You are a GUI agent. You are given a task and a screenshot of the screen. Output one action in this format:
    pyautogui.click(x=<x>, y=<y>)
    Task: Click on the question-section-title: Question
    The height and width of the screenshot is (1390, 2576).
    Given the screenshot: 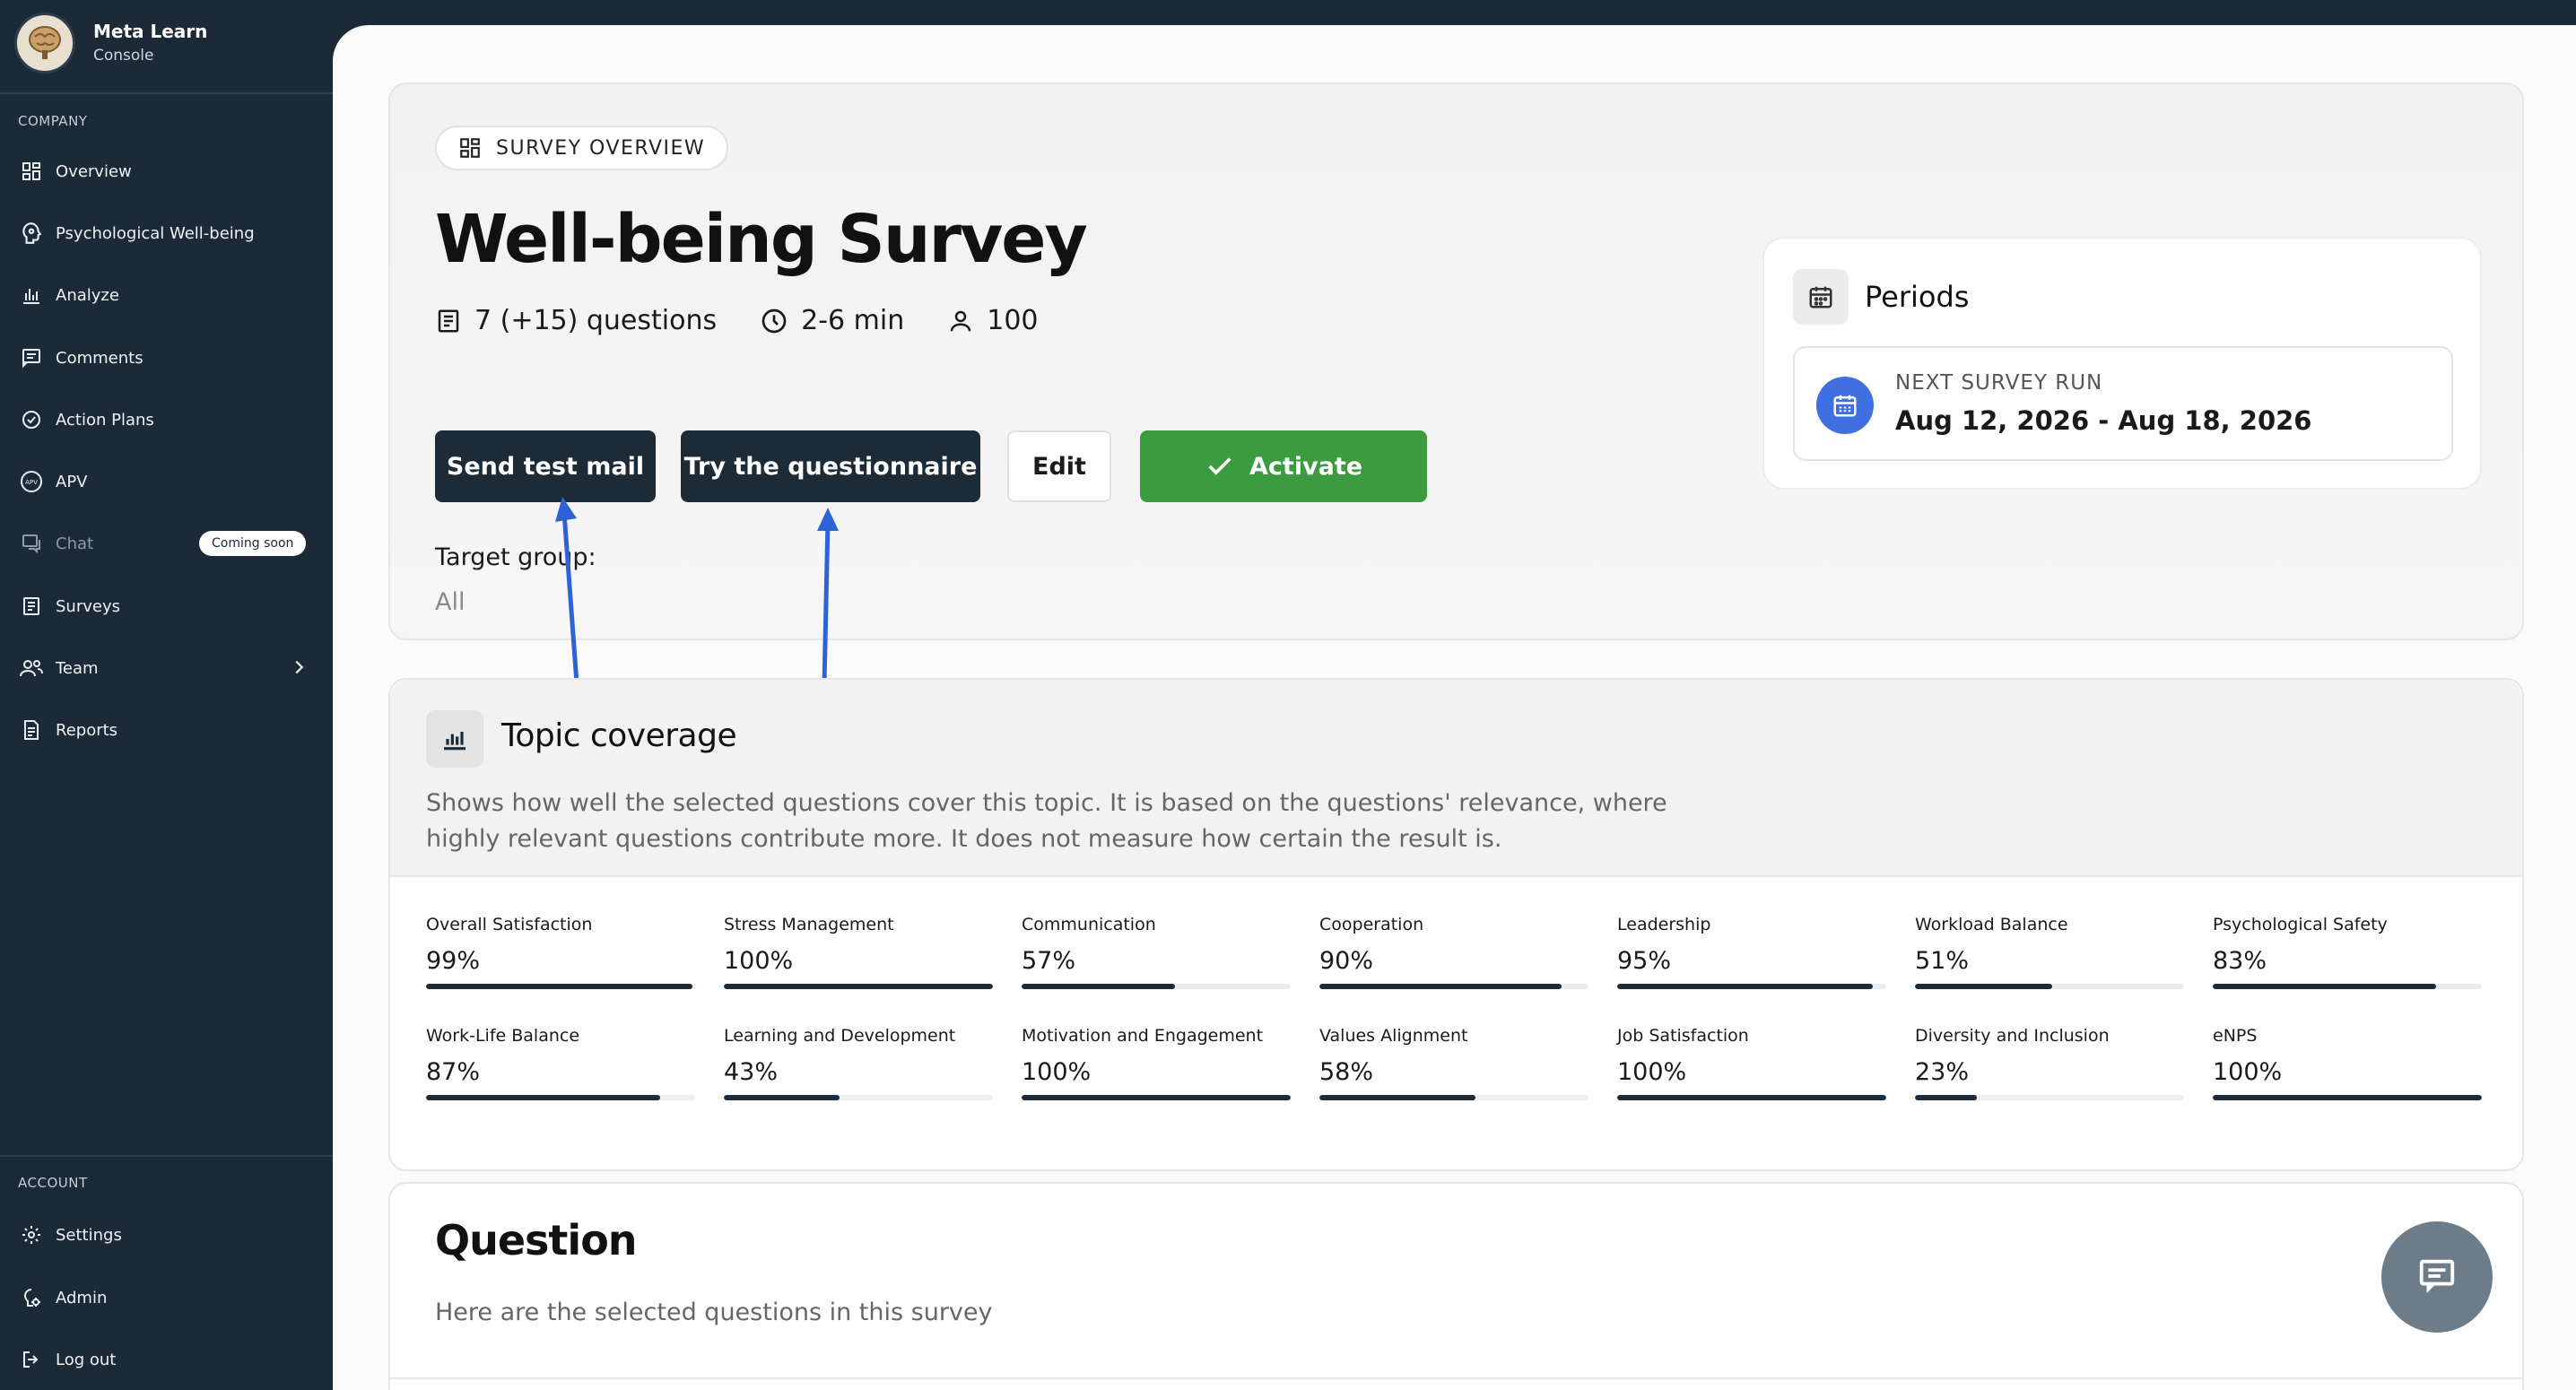 What is the action you would take?
    pyautogui.click(x=536, y=1240)
    